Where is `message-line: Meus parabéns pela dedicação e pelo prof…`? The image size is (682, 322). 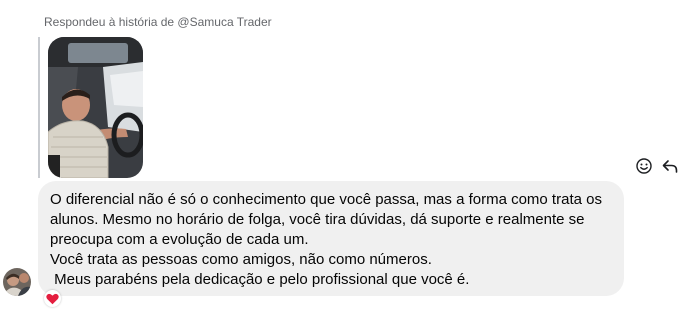
message-line: Meus parabéns pela dedicação e pelo prof… is located at coordinates (260, 279).